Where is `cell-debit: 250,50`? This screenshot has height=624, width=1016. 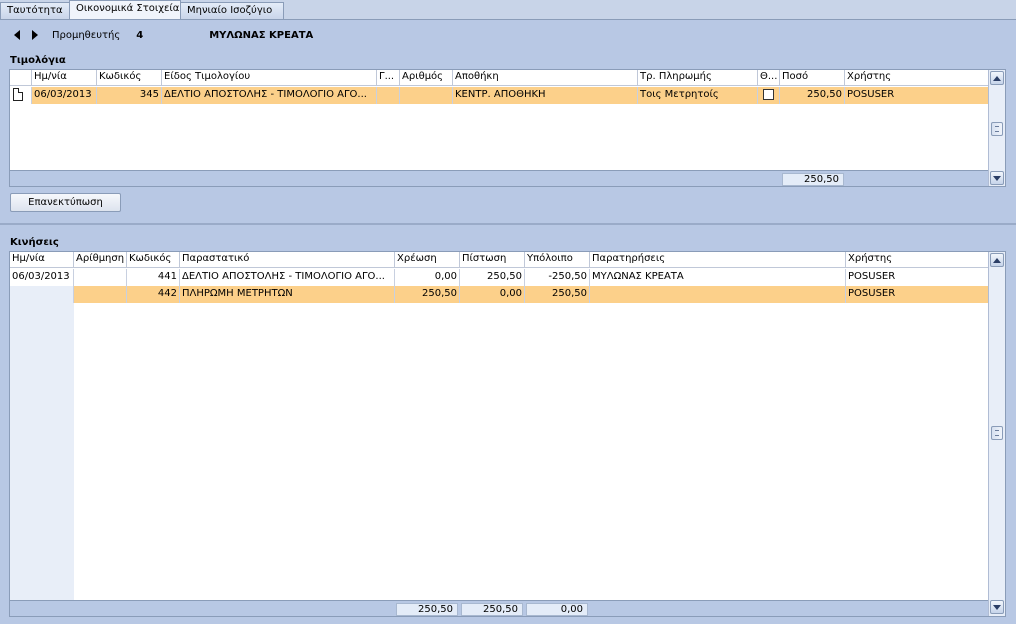 cell-debit: 250,50 is located at coordinates (427, 294).